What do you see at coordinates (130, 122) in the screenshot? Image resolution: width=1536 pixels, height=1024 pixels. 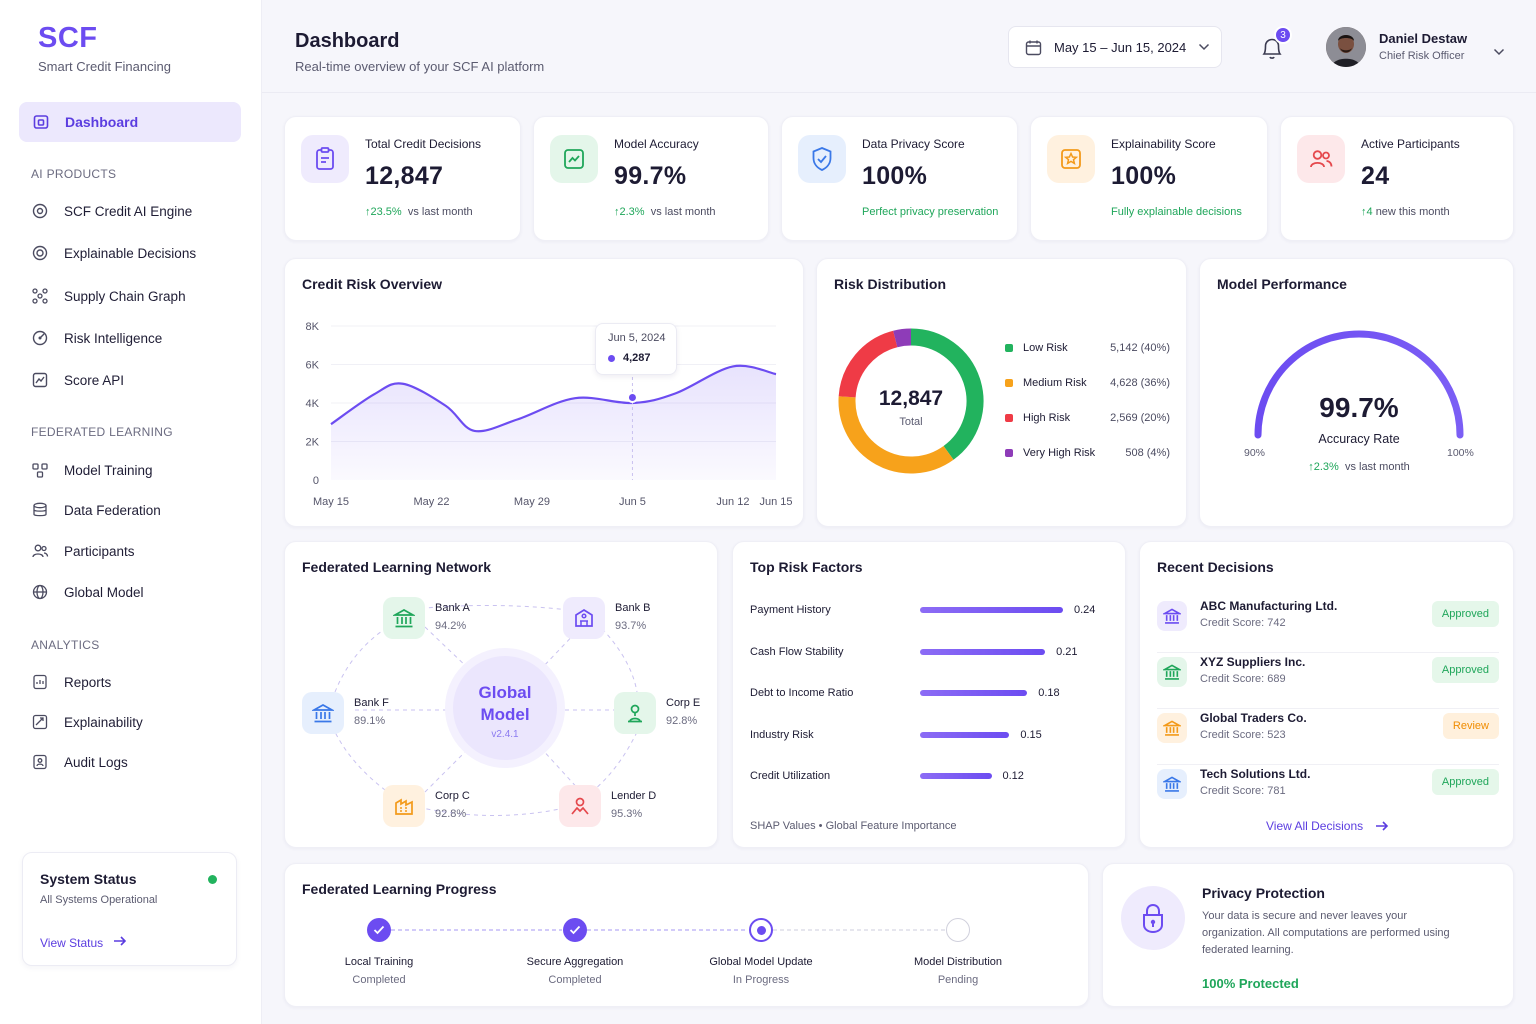 I see `sidebar-item-dashboard: Dashboard` at bounding box center [130, 122].